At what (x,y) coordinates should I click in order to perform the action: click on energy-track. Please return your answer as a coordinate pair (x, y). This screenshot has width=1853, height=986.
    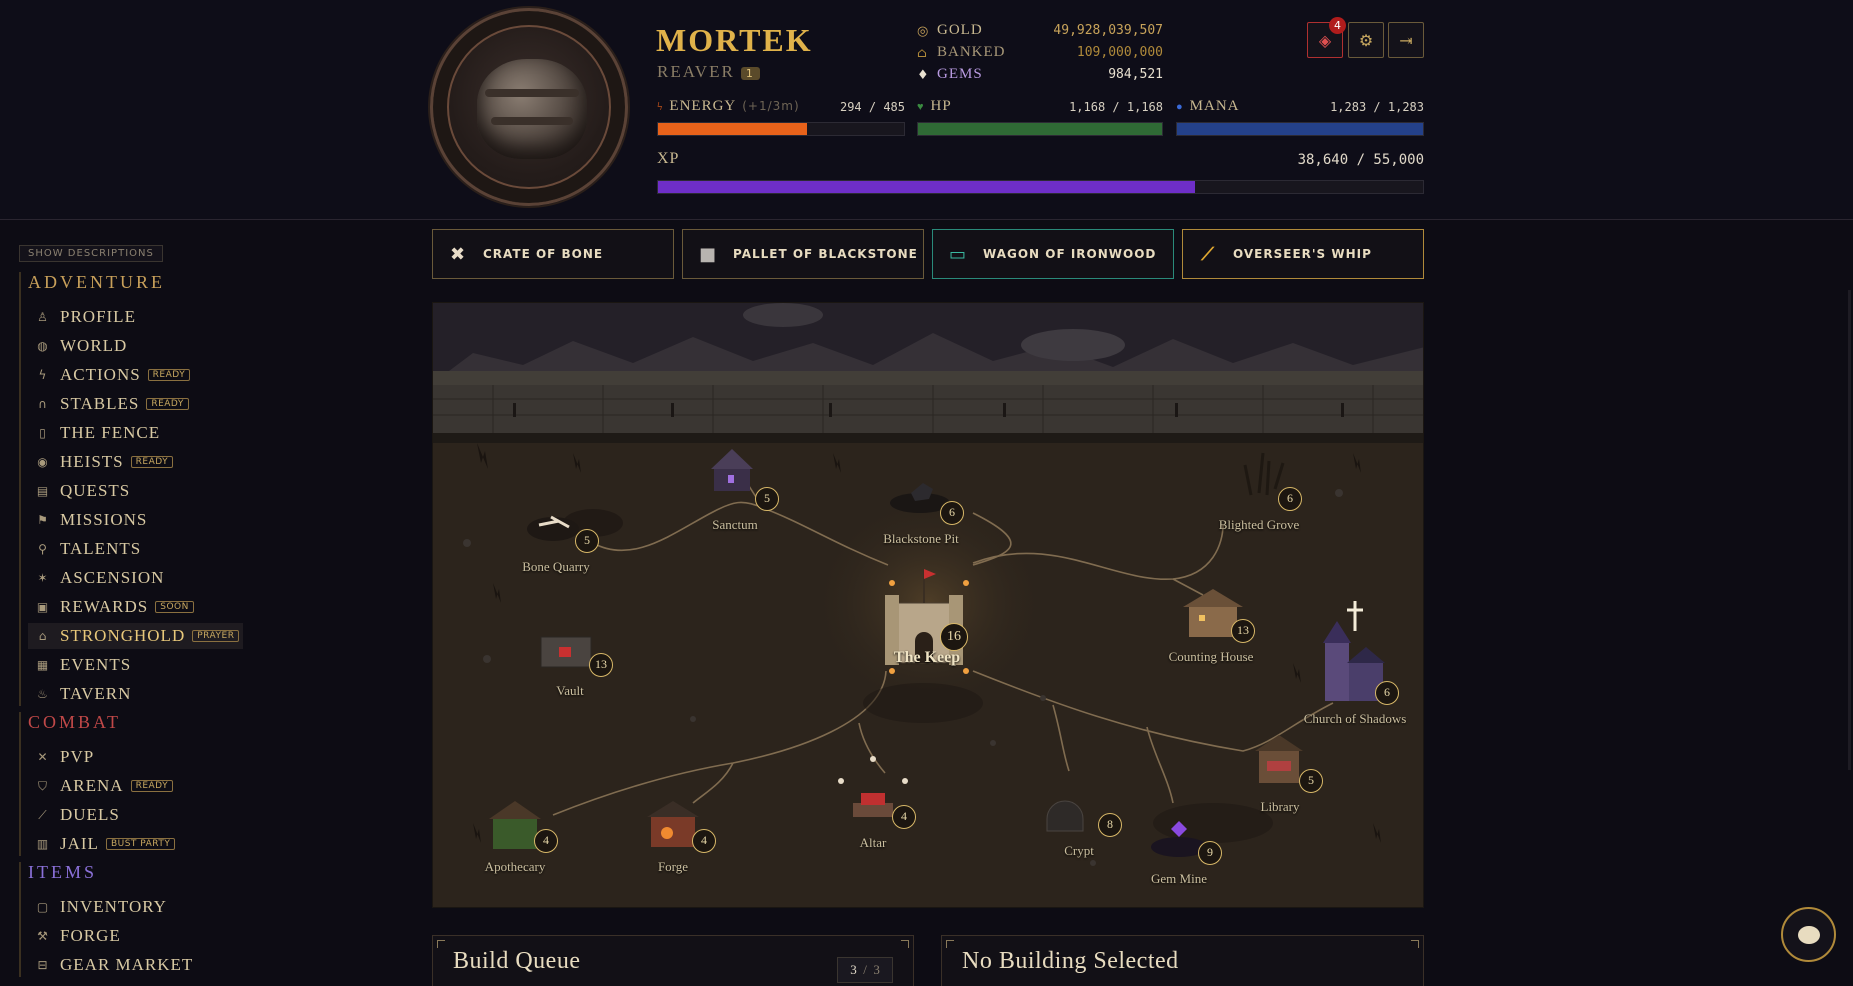
    Looking at the image, I should click on (781, 129).